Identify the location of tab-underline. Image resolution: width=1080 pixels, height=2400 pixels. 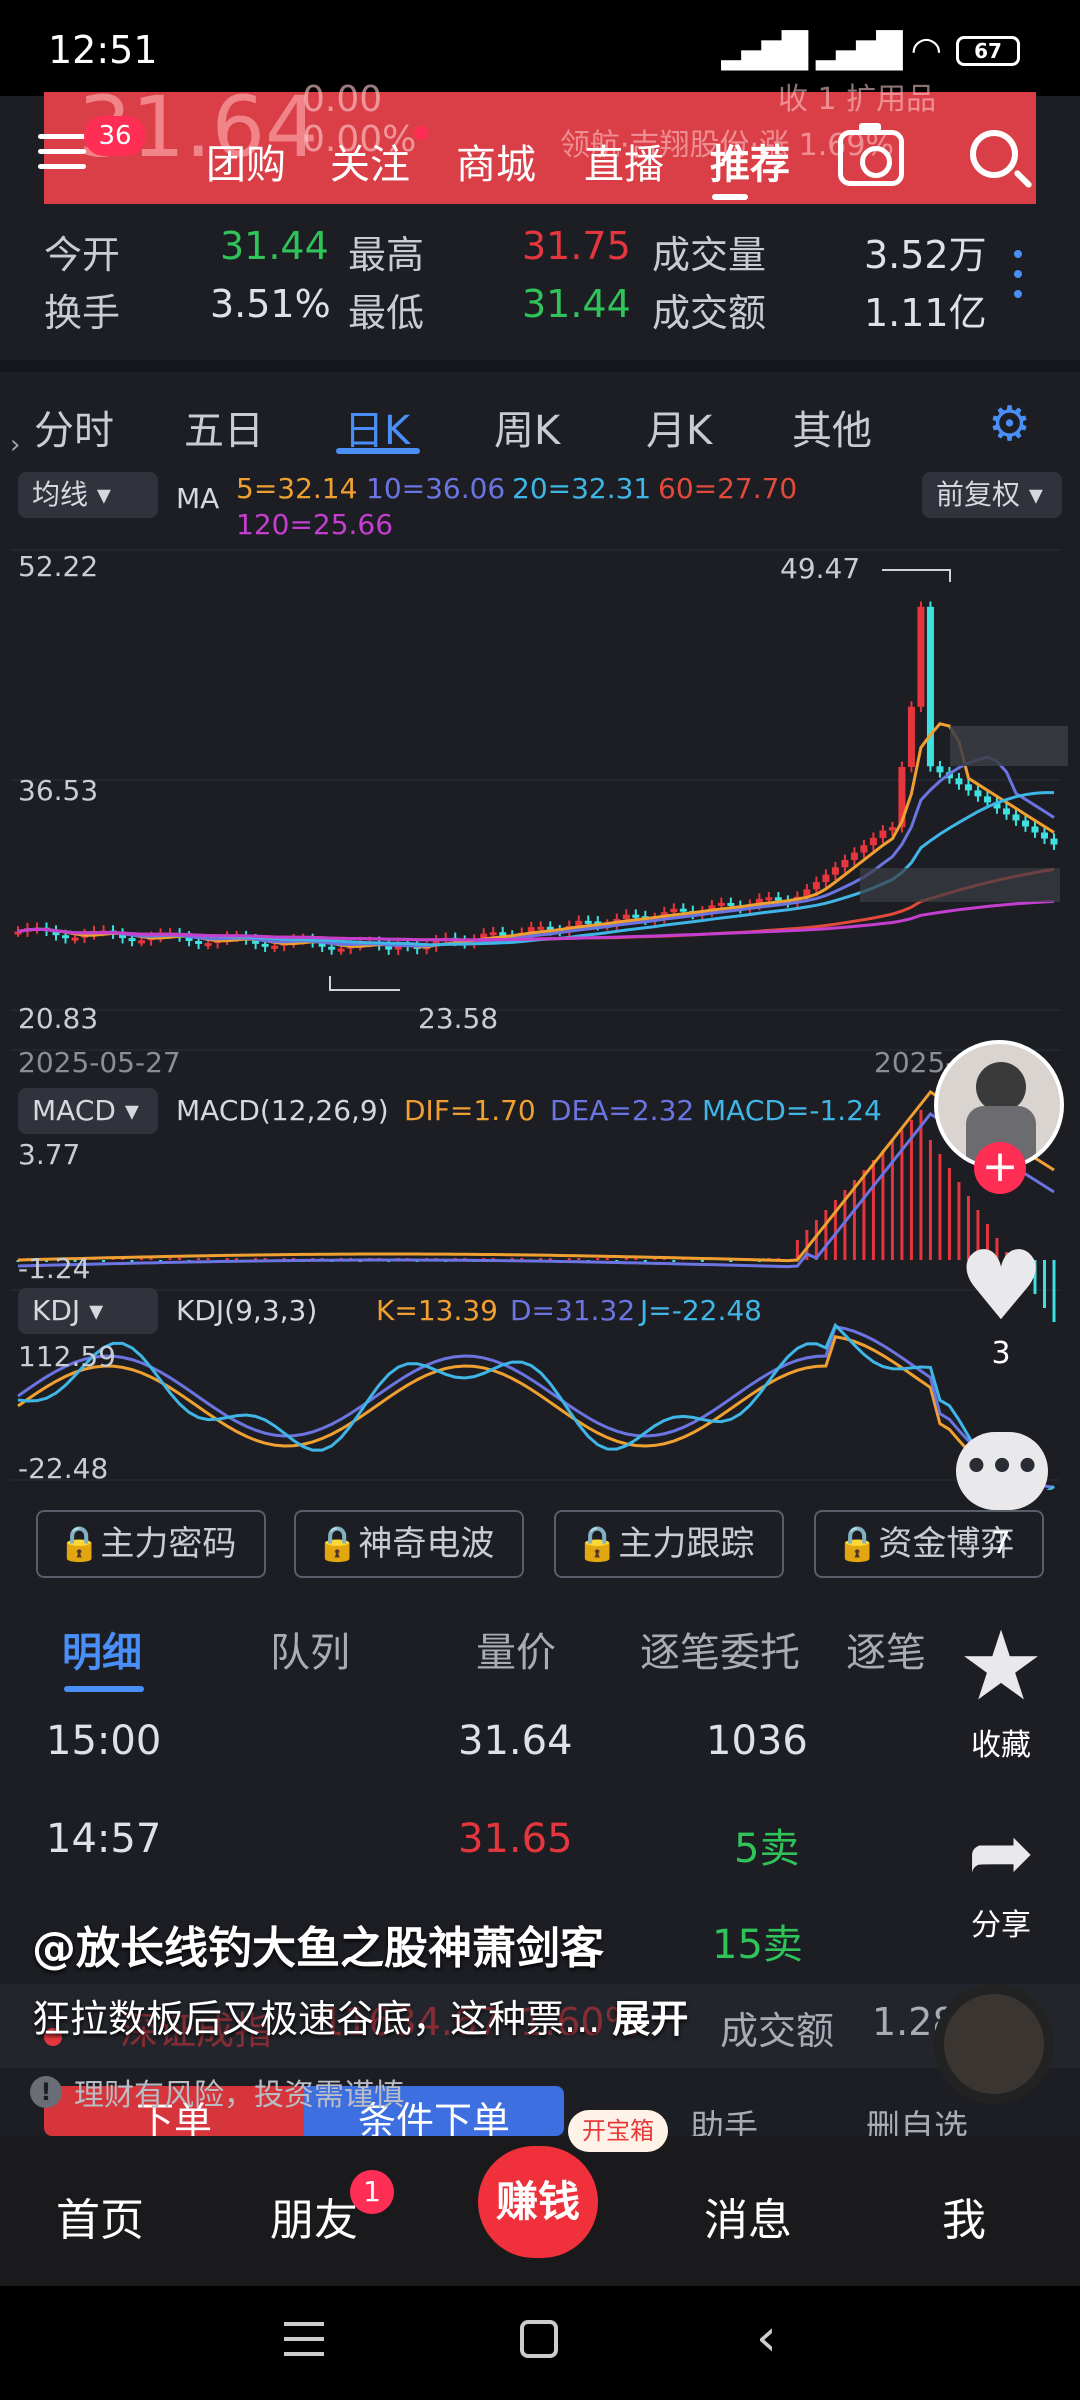
(730, 197).